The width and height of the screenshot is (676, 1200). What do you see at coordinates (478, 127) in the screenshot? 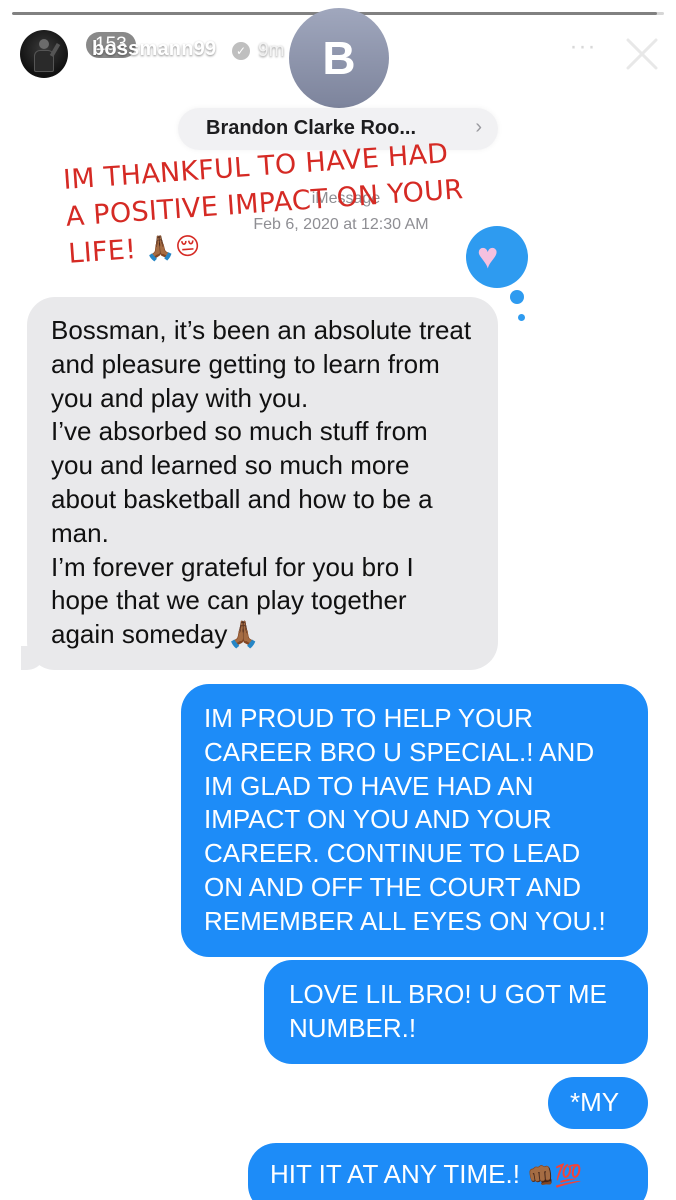
I see `chevron-right-icon: ›` at bounding box center [478, 127].